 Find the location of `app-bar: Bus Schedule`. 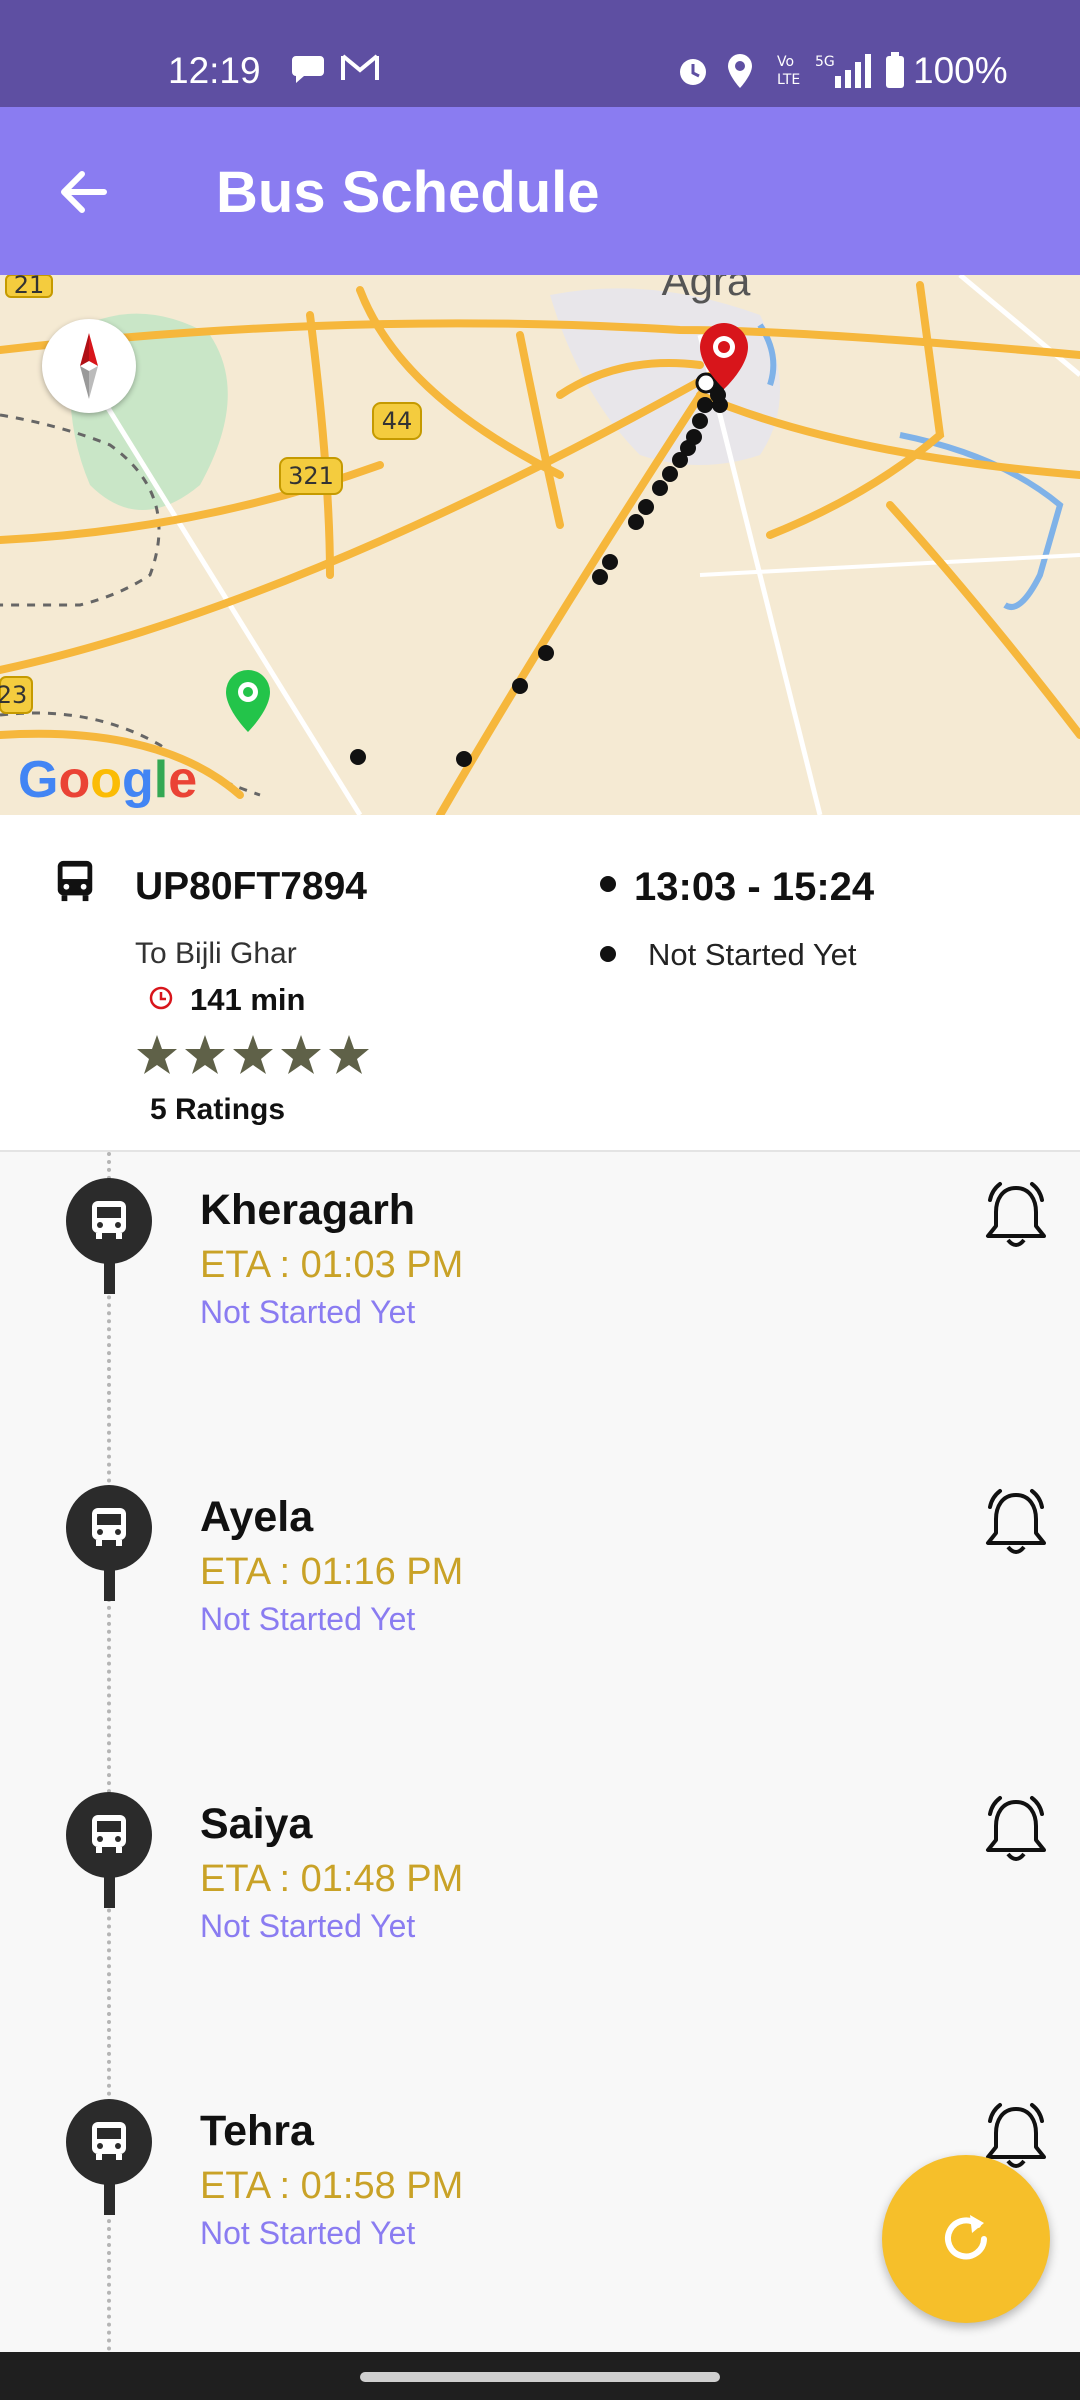

app-bar: Bus Schedule is located at coordinates (540, 191).